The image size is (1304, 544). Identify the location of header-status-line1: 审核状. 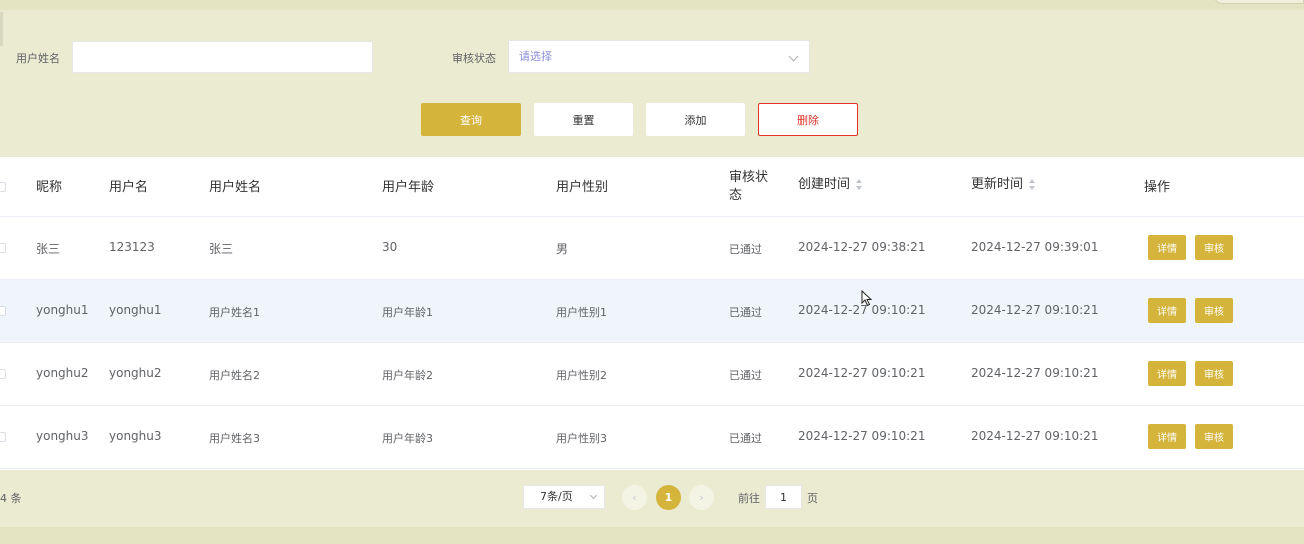
(749, 177).